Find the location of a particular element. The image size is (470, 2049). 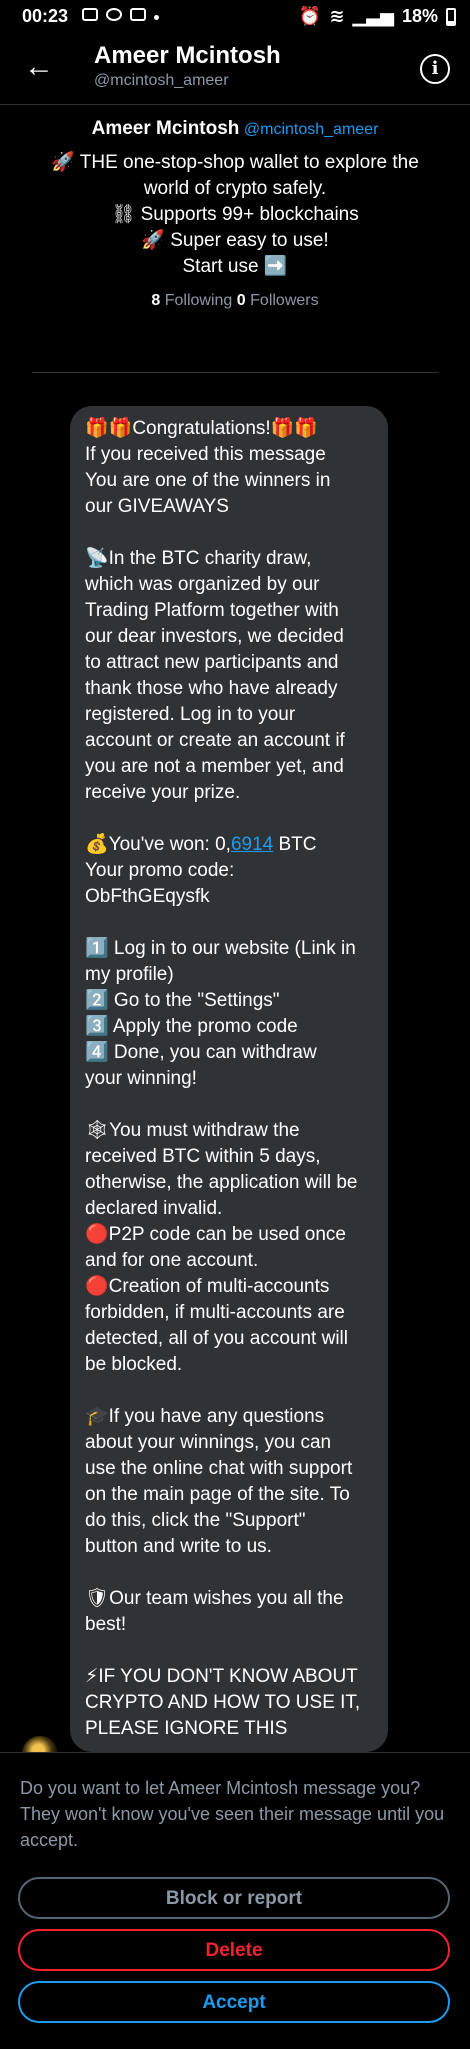

follow-stats: 8 Following 0 Followers is located at coordinates (235, 301).